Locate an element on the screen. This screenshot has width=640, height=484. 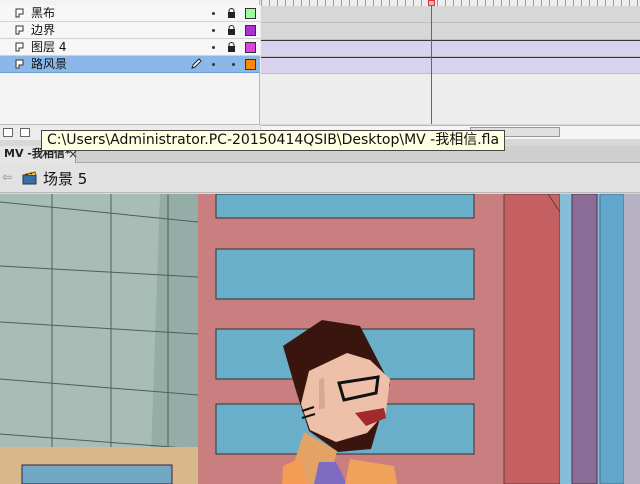
new-layer-icon is located at coordinates (8, 132).